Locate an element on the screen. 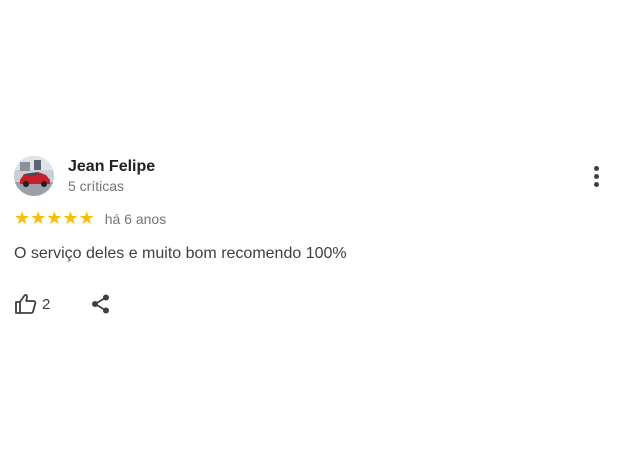 This screenshot has width=620, height=469. thumb-up-icon is located at coordinates (26, 304).